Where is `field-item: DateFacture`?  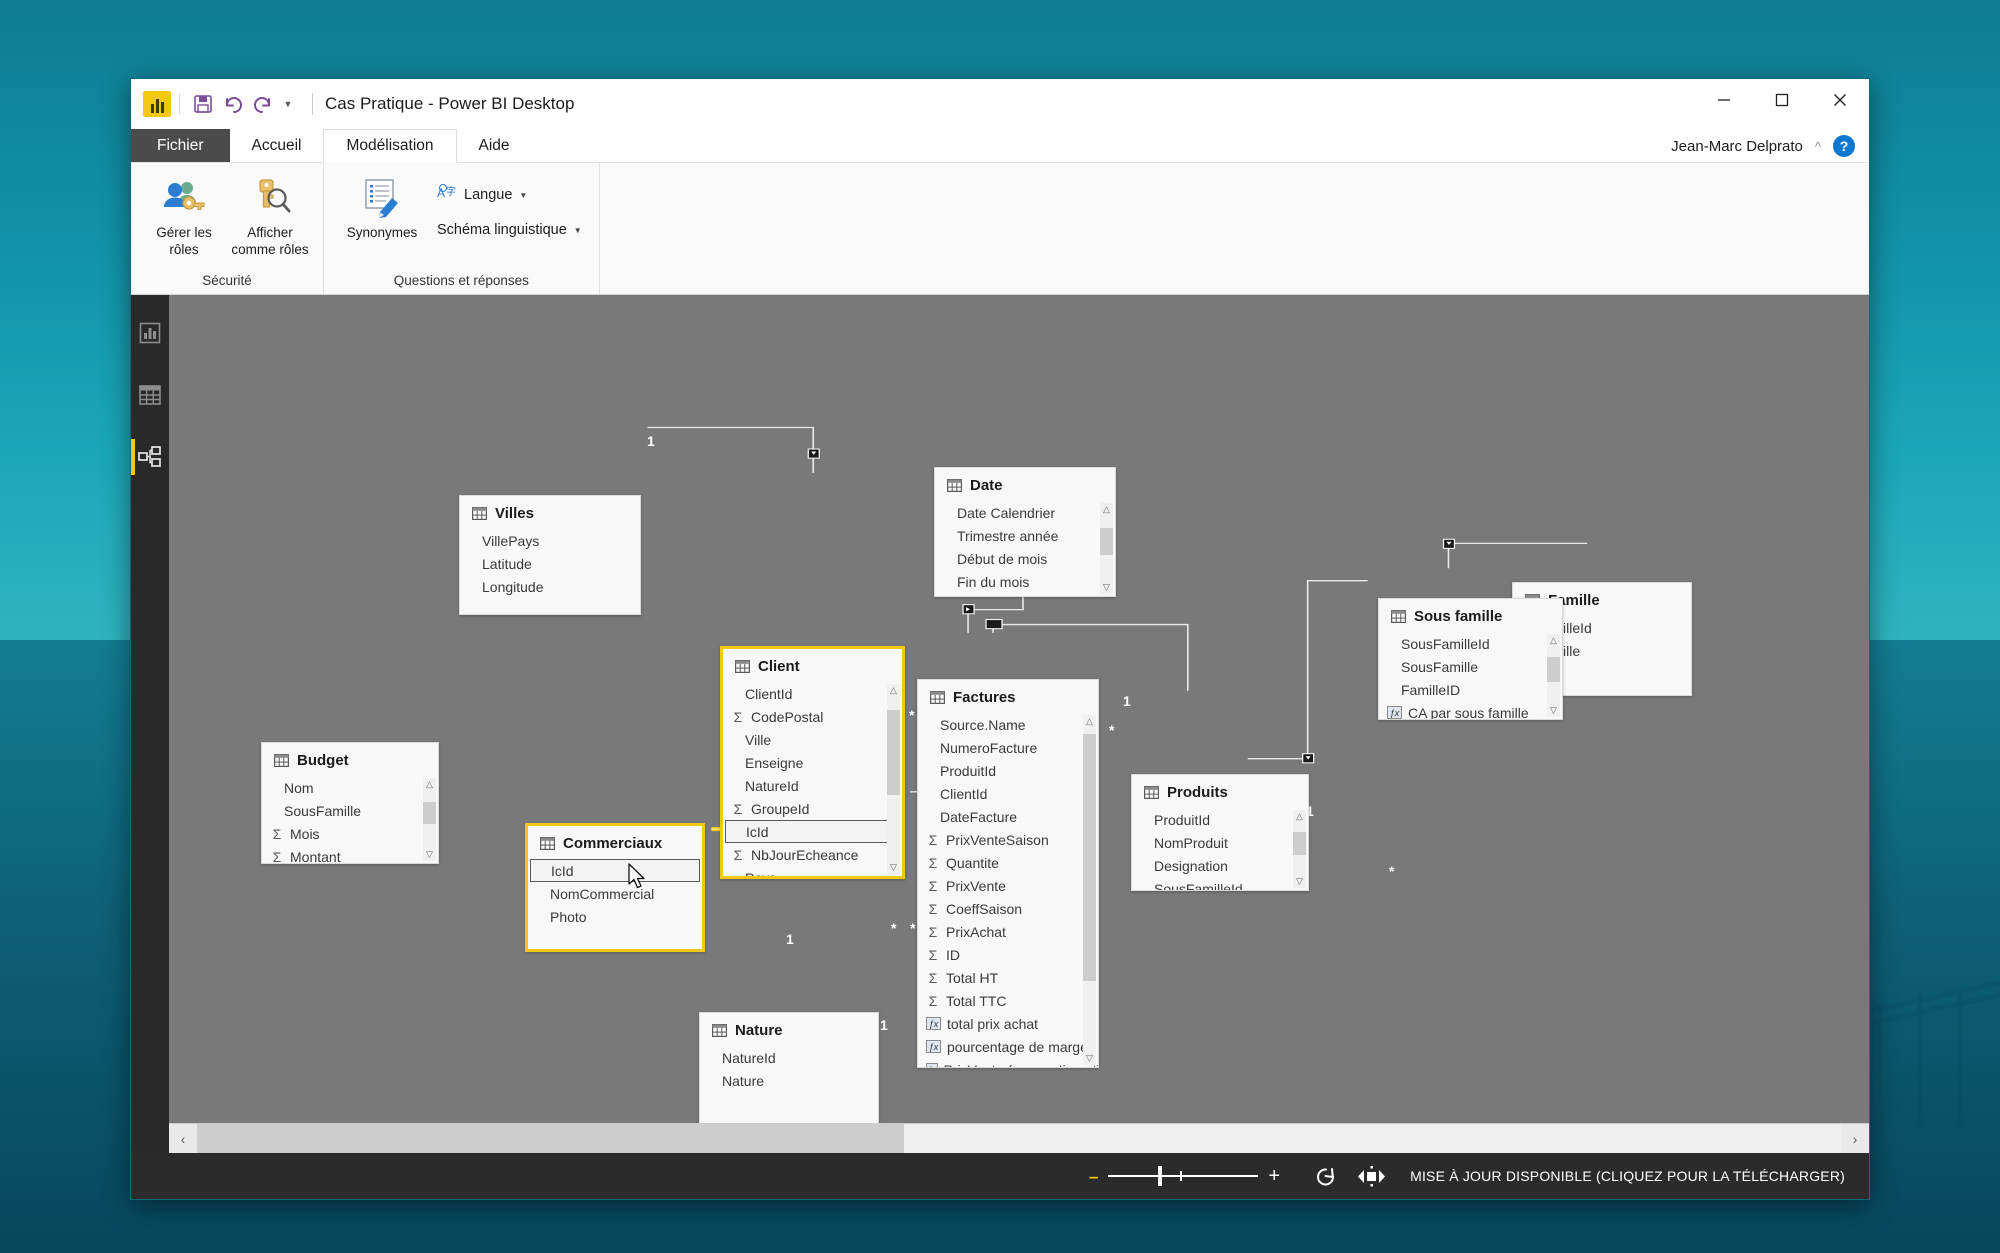 field-item: DateFacture is located at coordinates (1008, 816).